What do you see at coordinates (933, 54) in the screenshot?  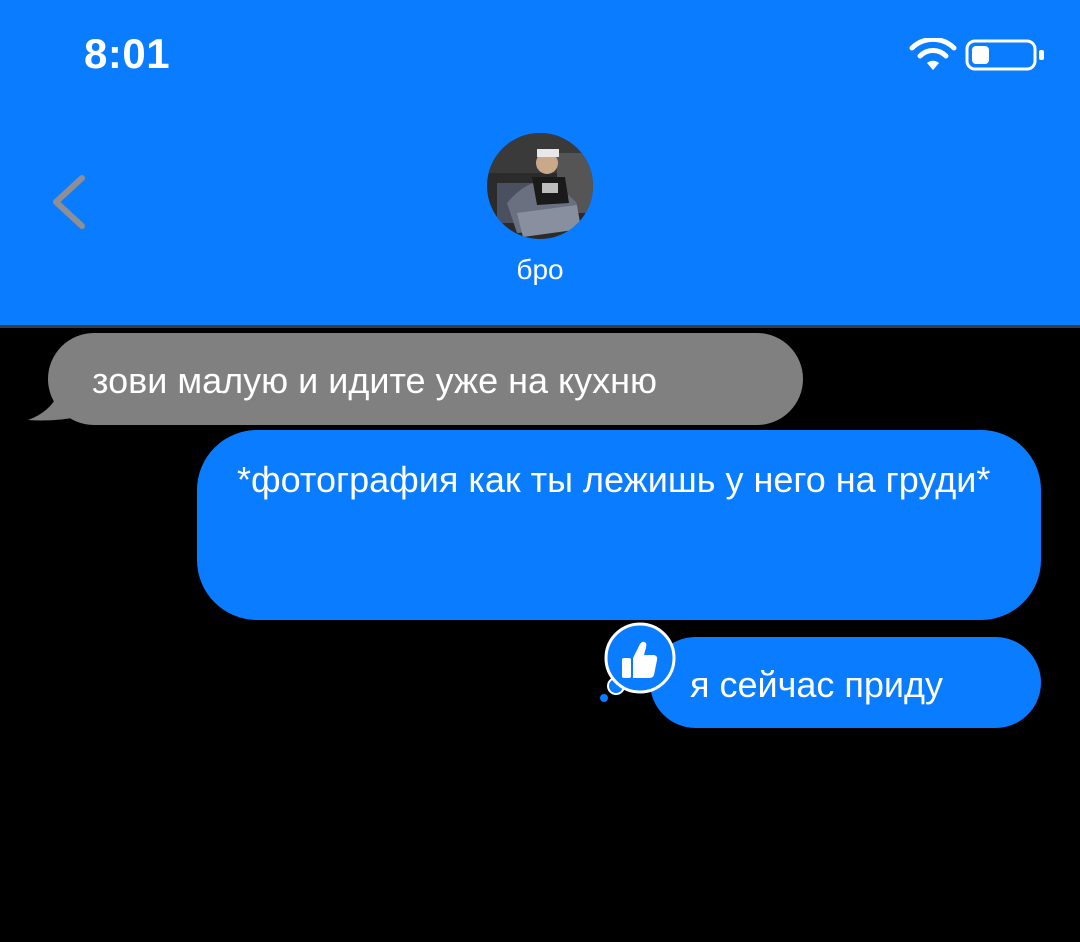 I see `wifi-icon` at bounding box center [933, 54].